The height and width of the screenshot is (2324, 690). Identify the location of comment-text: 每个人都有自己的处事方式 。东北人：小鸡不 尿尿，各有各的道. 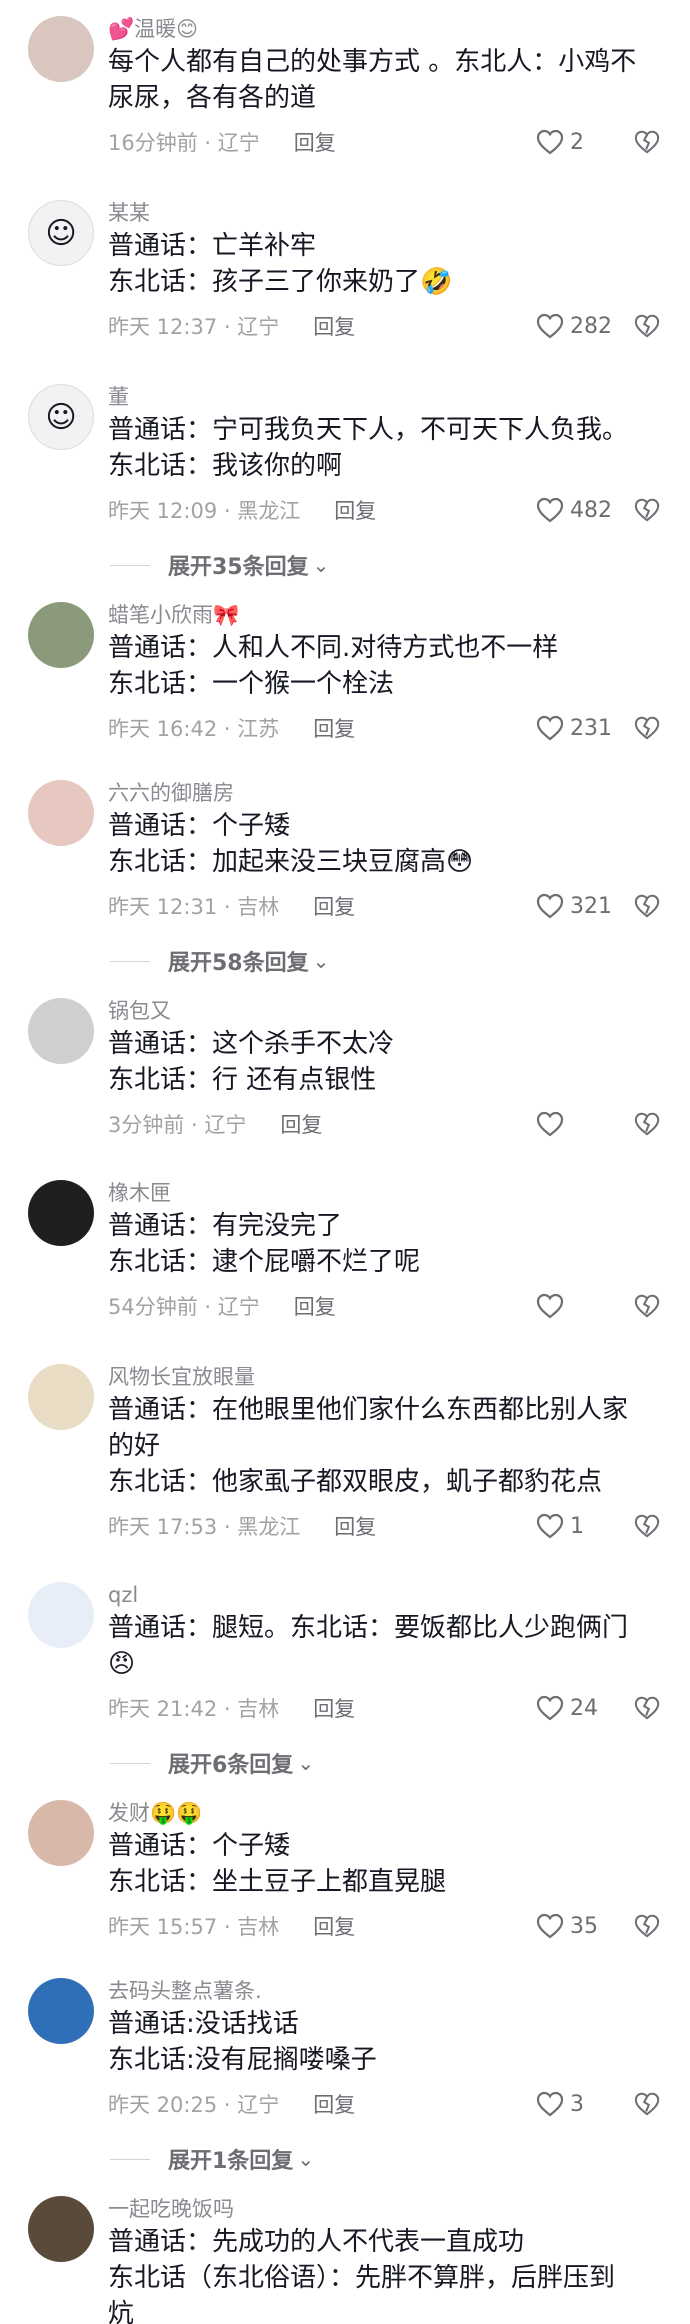
(384, 80).